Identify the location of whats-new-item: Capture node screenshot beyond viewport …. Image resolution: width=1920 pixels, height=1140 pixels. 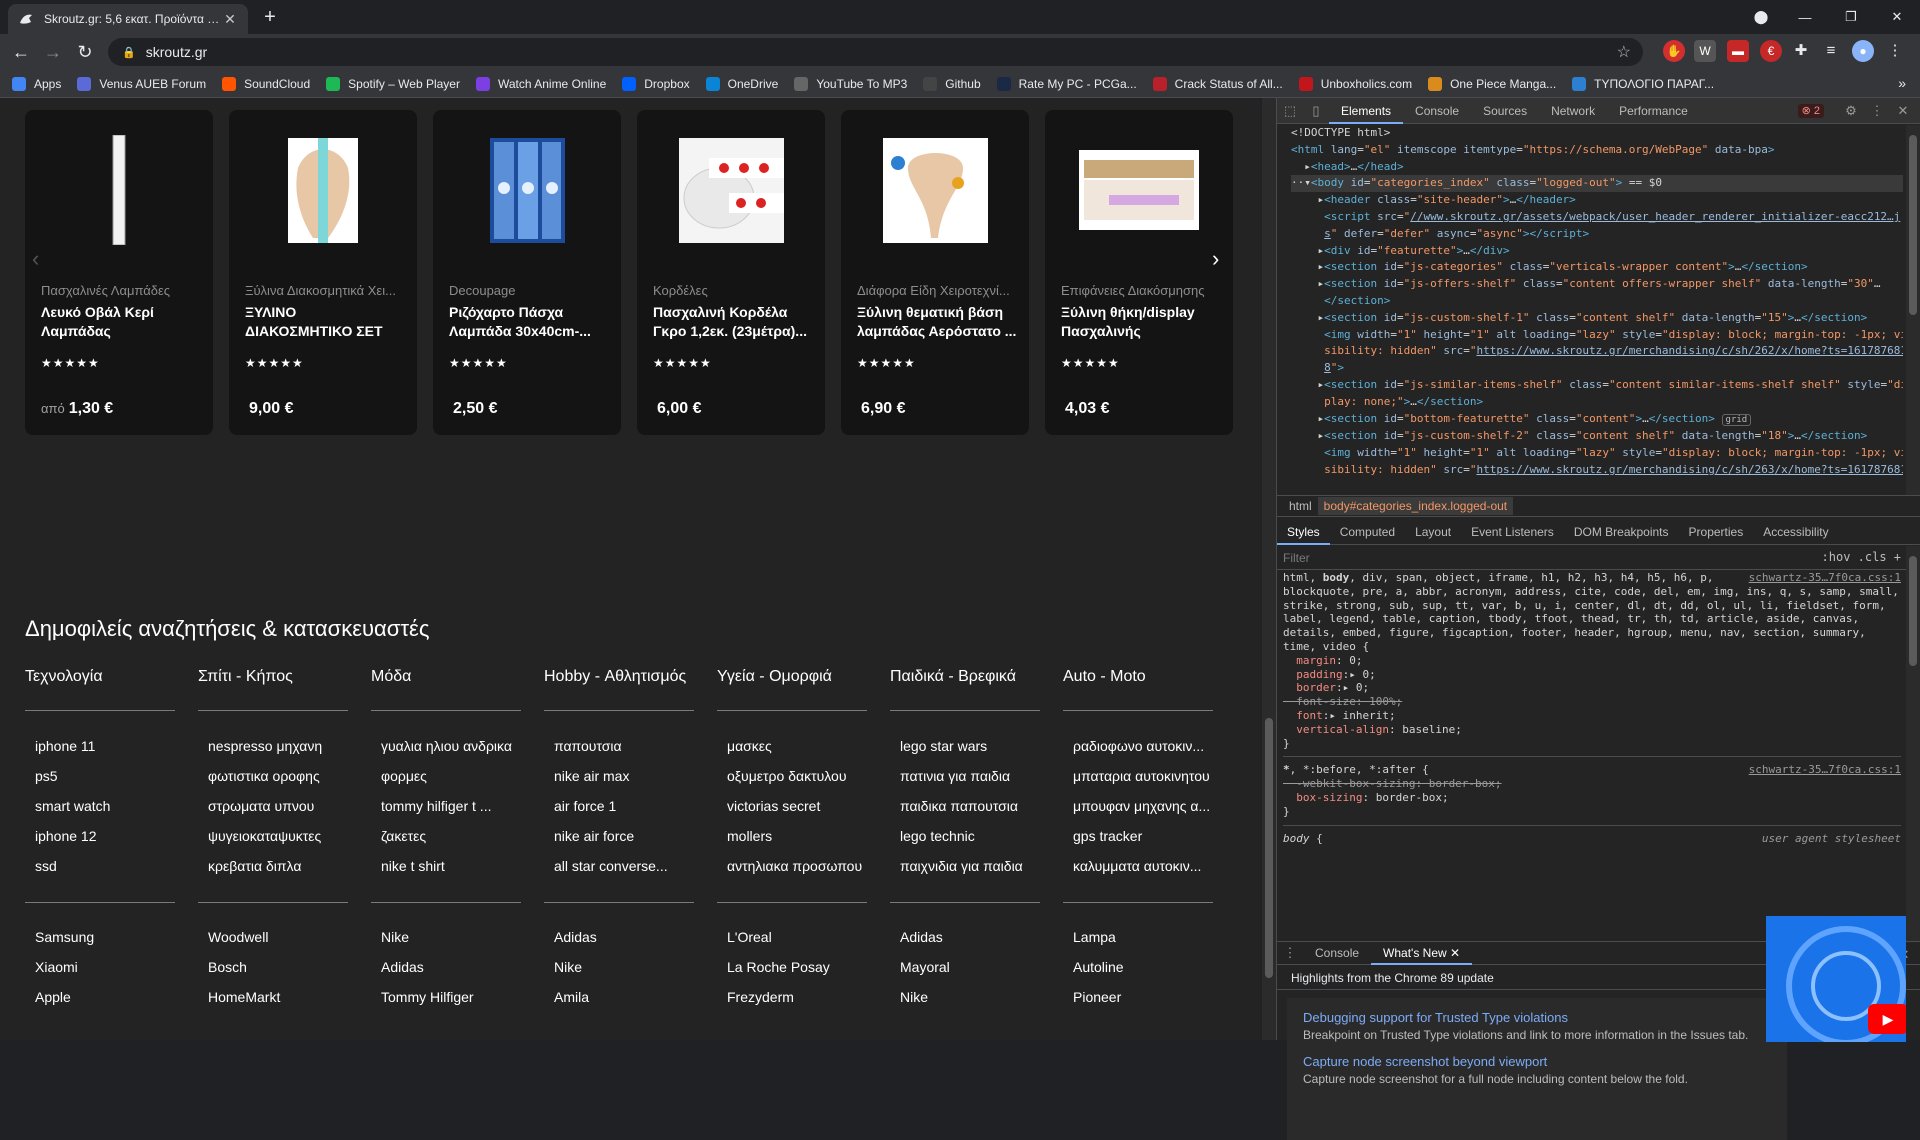
(1537, 1070).